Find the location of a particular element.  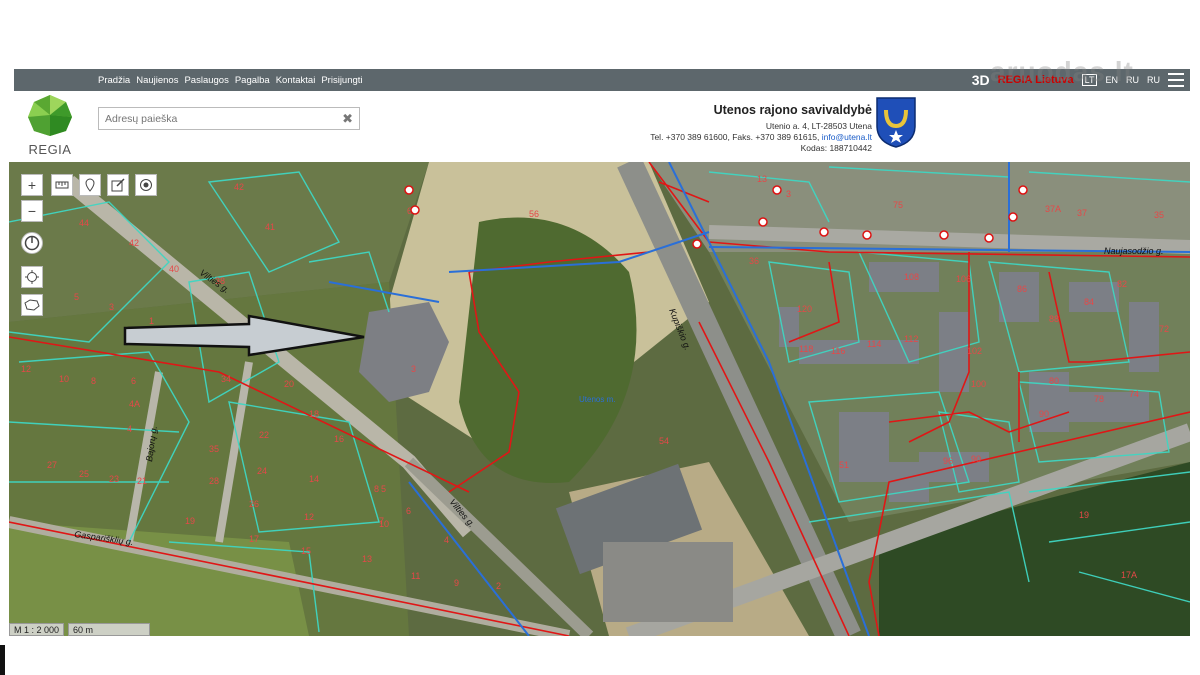

svg-text: 14 is located at coordinates (314, 479).